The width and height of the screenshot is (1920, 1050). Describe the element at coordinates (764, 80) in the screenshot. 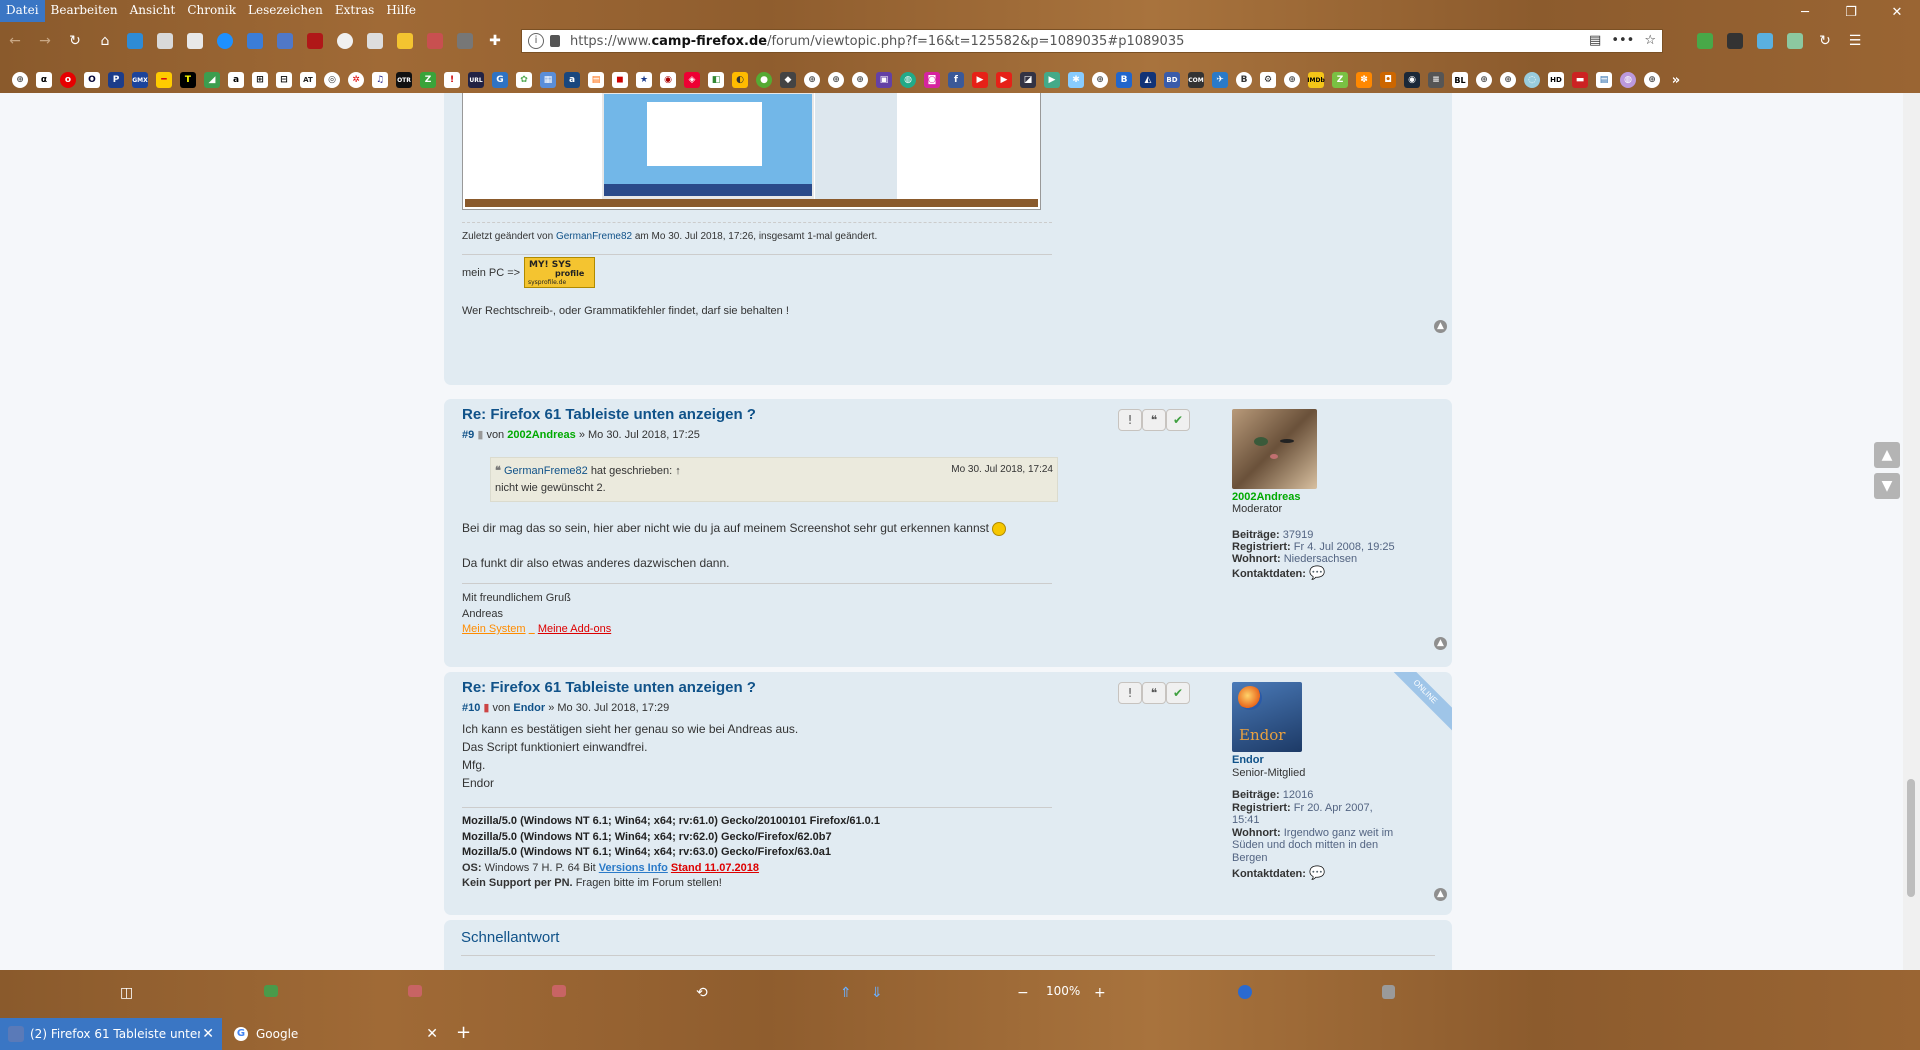

I see `bookmark-22-icon: ●` at that location.